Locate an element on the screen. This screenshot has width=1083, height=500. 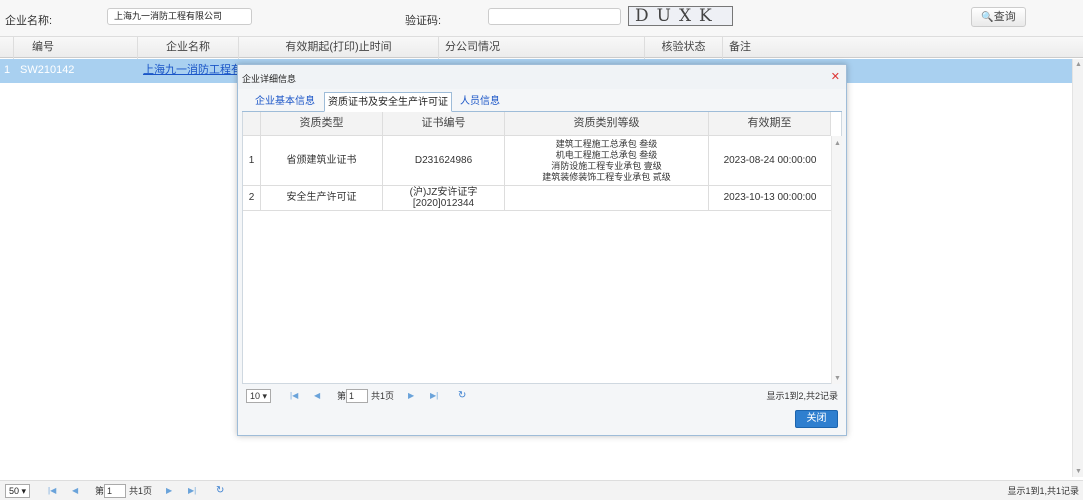
grid-header-company: 企业名称 is located at coordinates (188, 48).